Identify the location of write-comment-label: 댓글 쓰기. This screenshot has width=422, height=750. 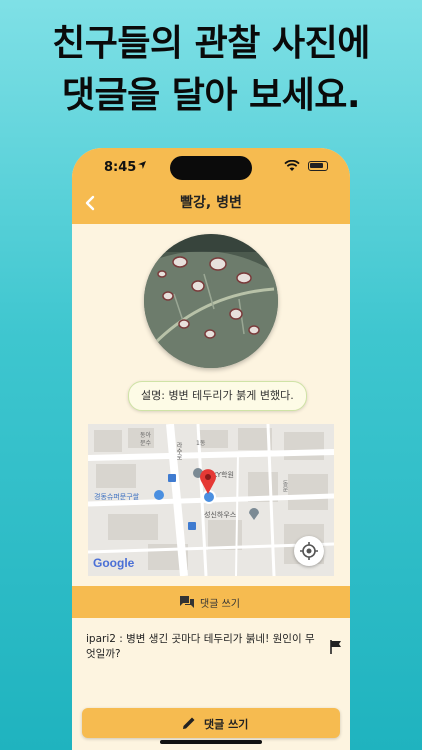
(226, 724).